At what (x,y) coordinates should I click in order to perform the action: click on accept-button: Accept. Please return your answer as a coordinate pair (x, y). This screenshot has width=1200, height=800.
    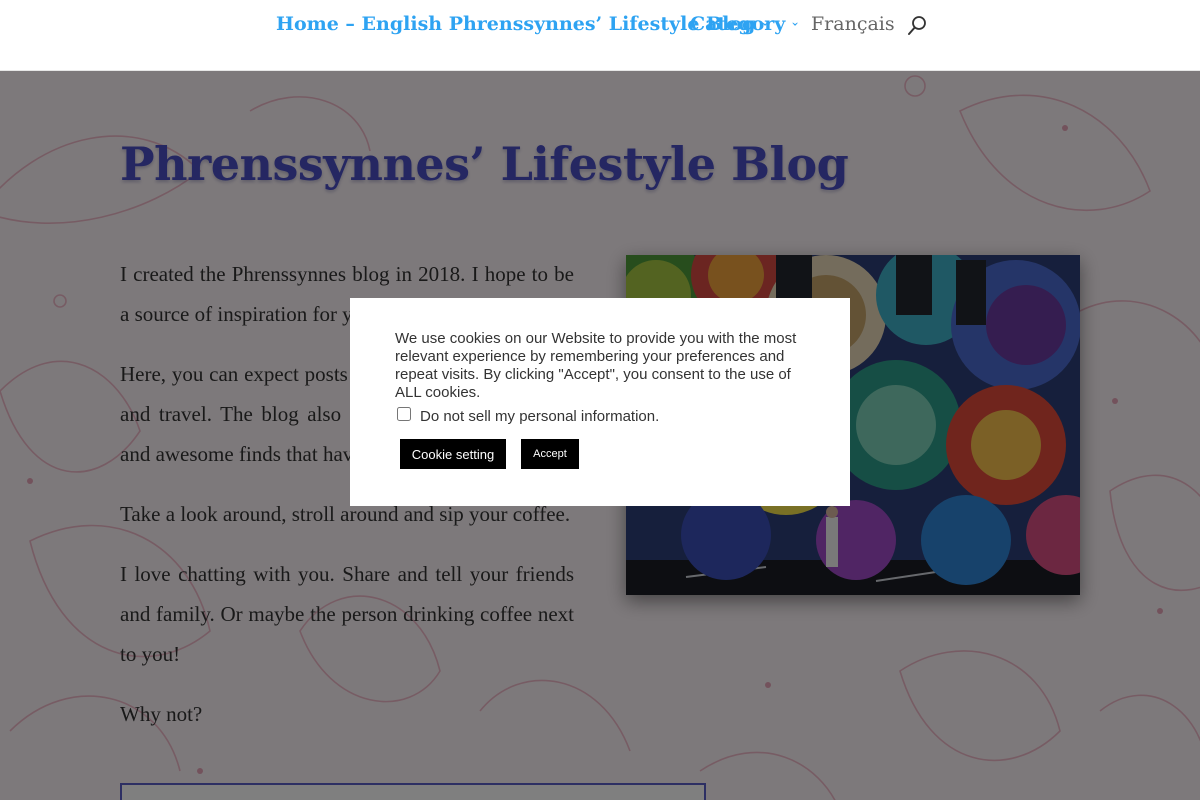
    Looking at the image, I should click on (550, 454).